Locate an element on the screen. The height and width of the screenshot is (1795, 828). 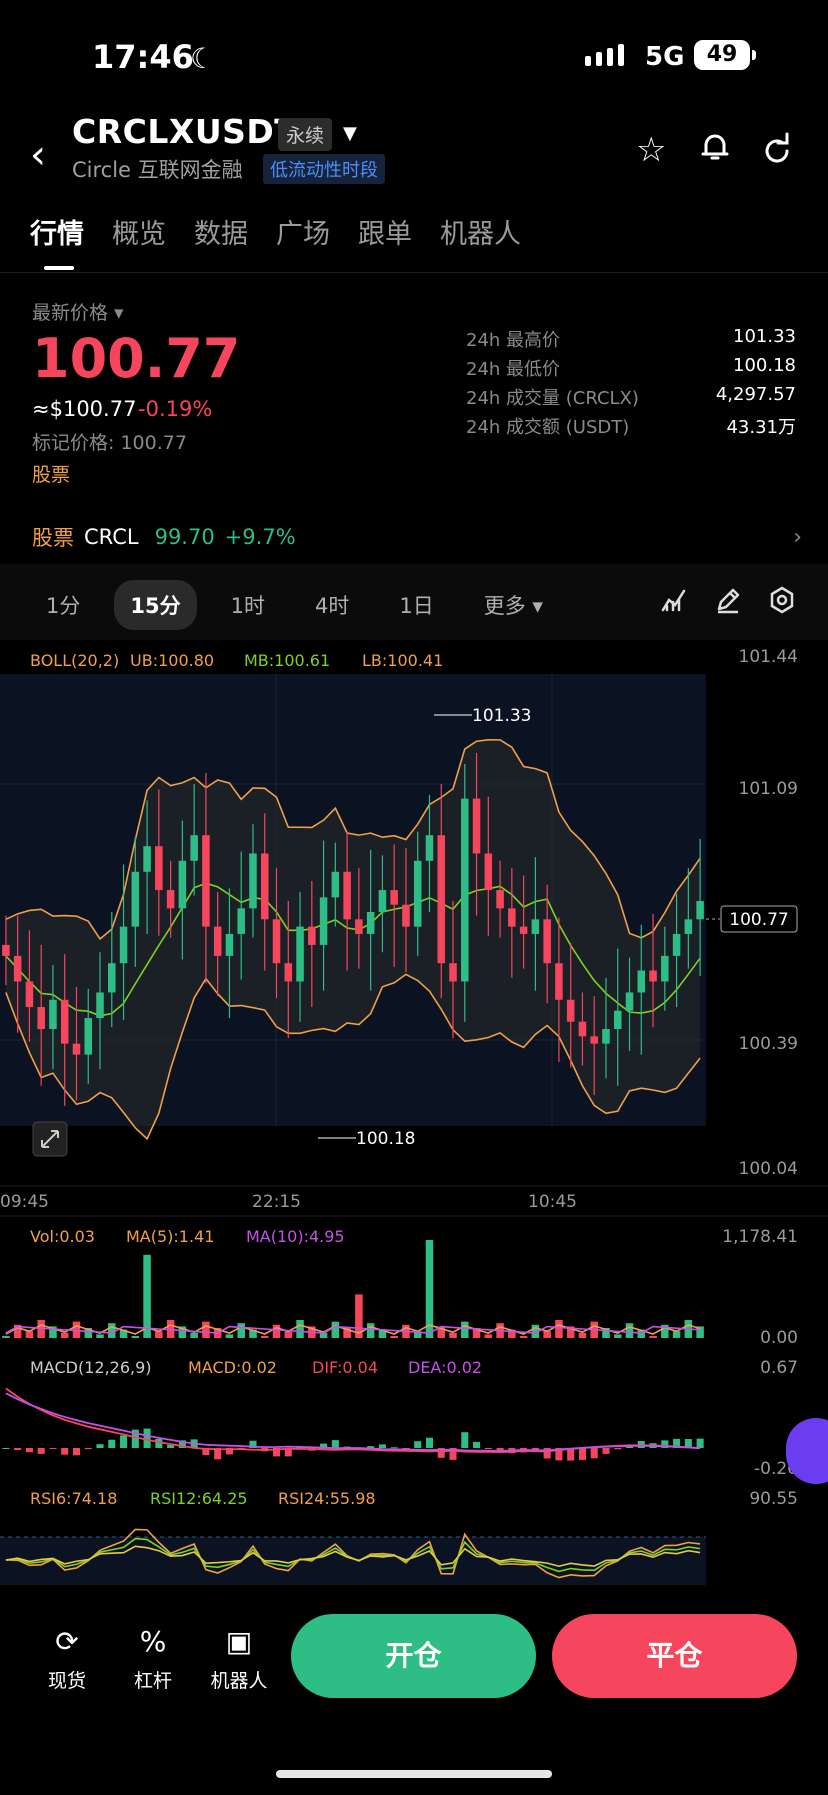
boll-label: BOLL(20,2) is located at coordinates (74, 660).